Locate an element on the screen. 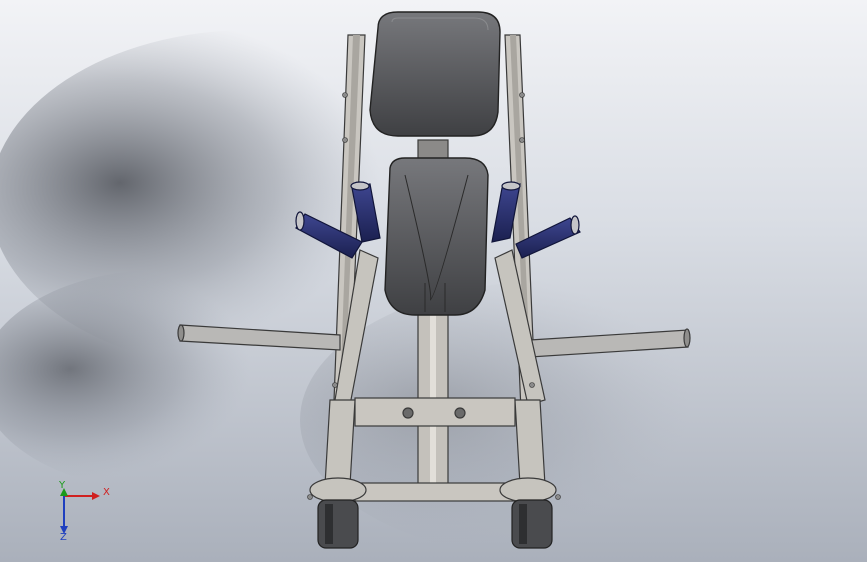 This screenshot has width=867, height=562. seat-pad is located at coordinates (436, 236).